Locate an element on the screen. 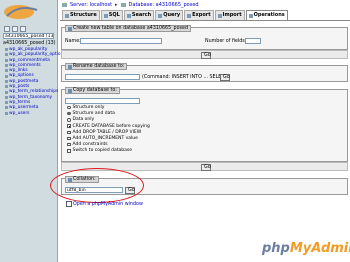 This screenshot has height=262, width=350. tab-import: Import is located at coordinates (229, 15).